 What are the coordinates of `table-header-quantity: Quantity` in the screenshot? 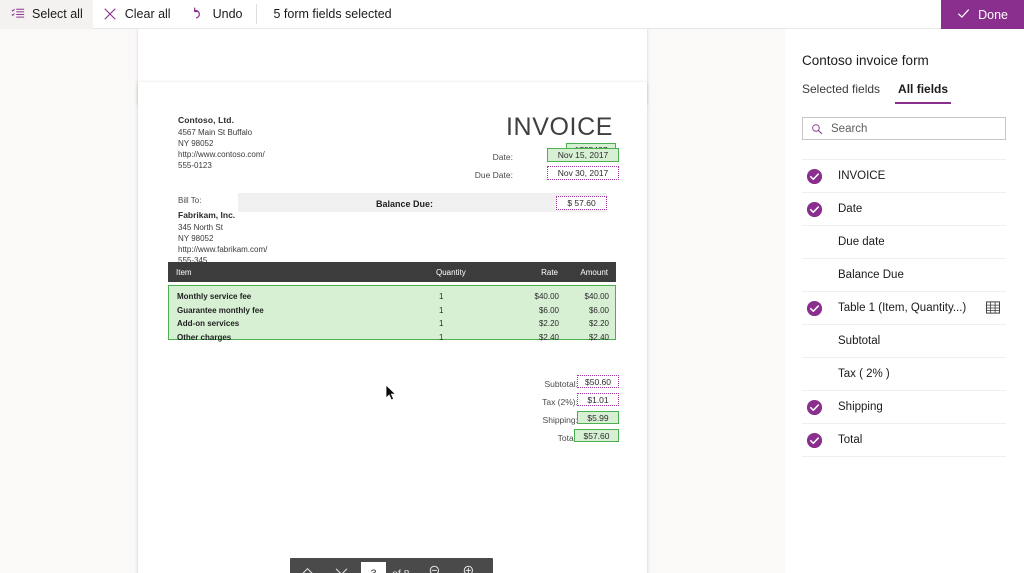 It's located at (451, 272).